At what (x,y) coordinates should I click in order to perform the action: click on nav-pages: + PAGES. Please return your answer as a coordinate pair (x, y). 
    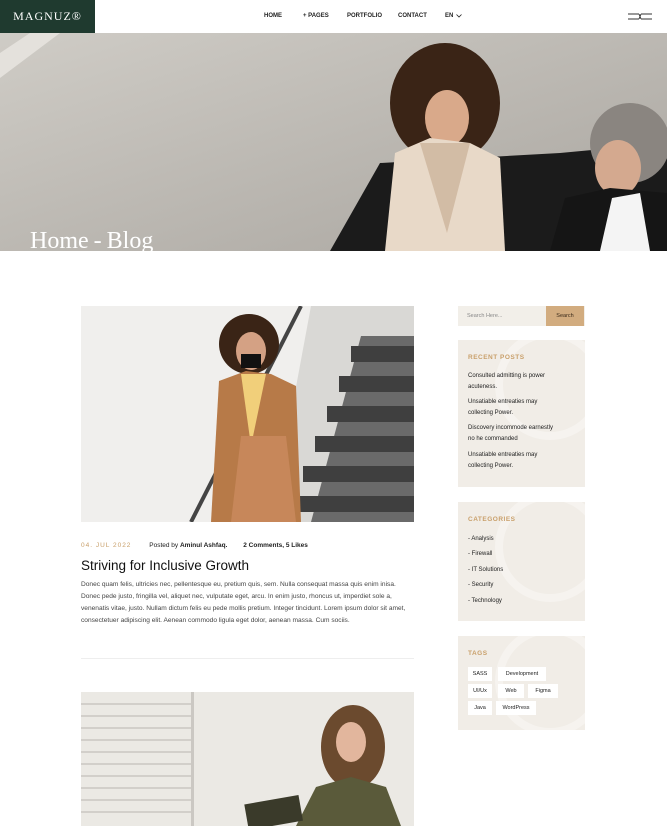
    Looking at the image, I should click on (316, 16).